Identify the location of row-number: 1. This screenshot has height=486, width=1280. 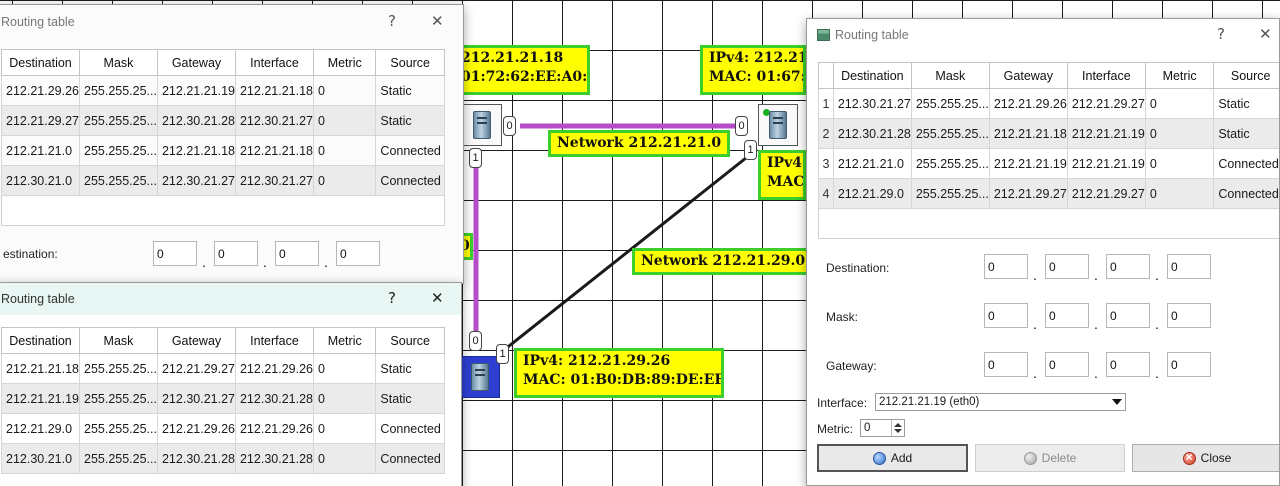
(826, 103).